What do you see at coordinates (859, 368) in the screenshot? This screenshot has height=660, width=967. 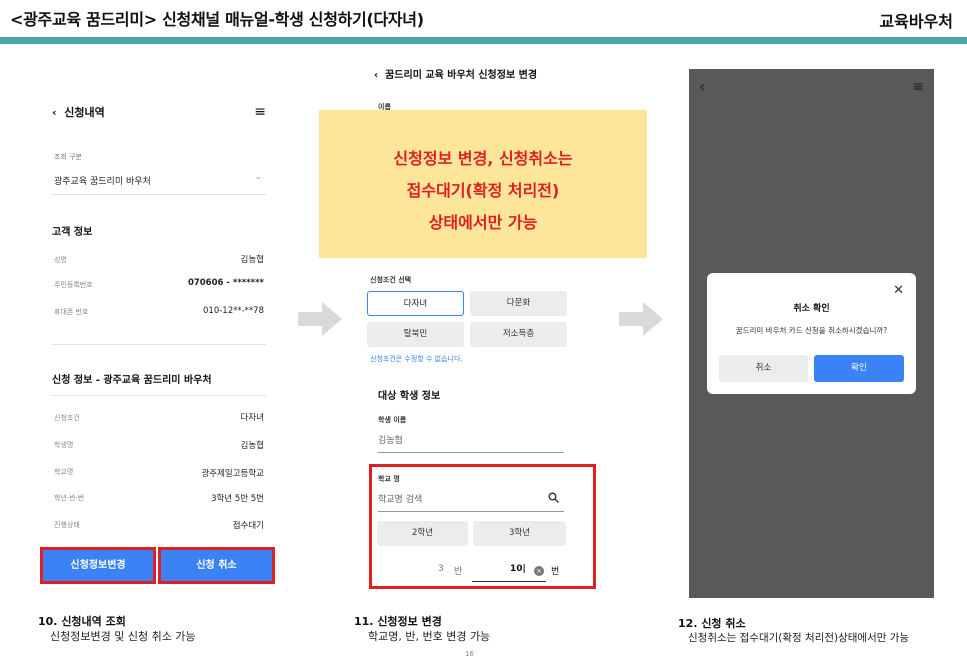 I see `dialog-confirm-button: 확인` at bounding box center [859, 368].